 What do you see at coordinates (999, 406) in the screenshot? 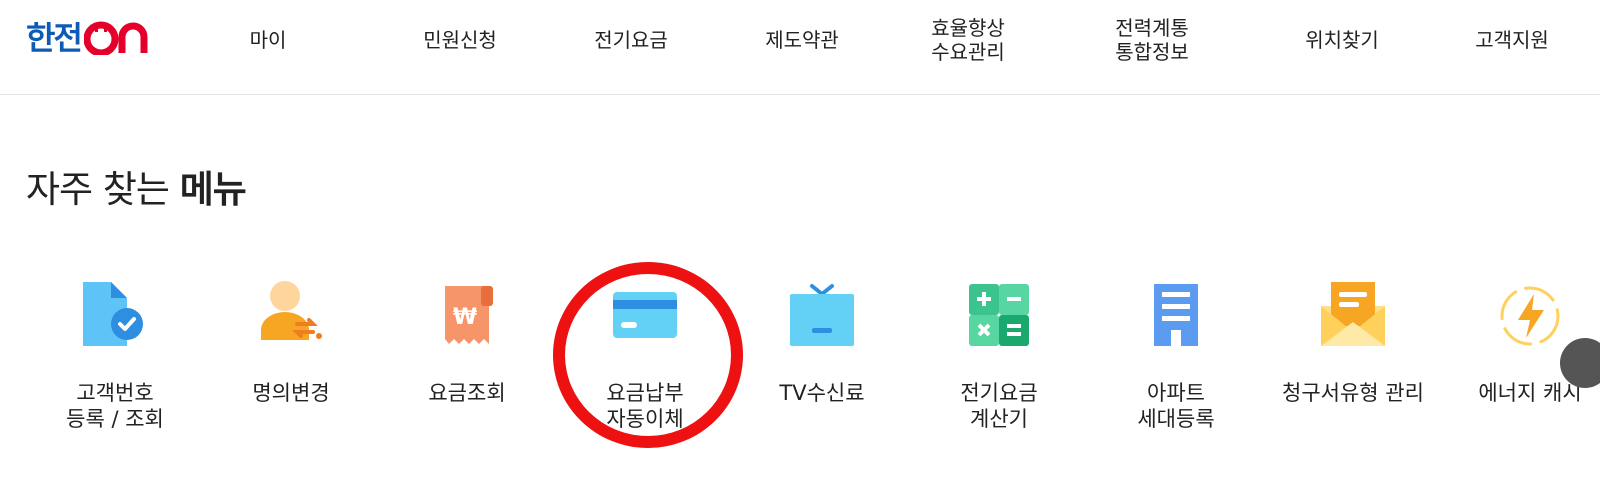
I see `quick-menu-label: 전기요금 계산기` at bounding box center [999, 406].